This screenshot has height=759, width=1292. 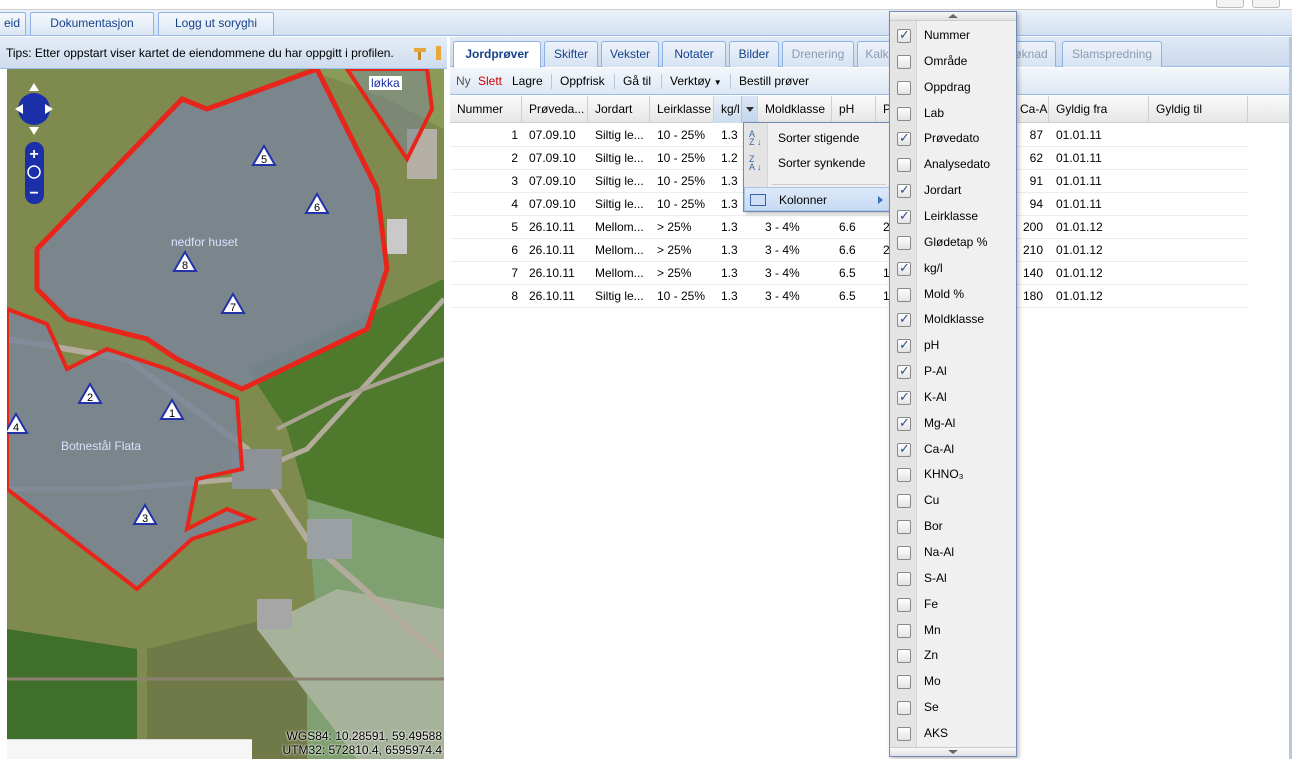 I want to click on column-header: Nummer, so click(x=486, y=109).